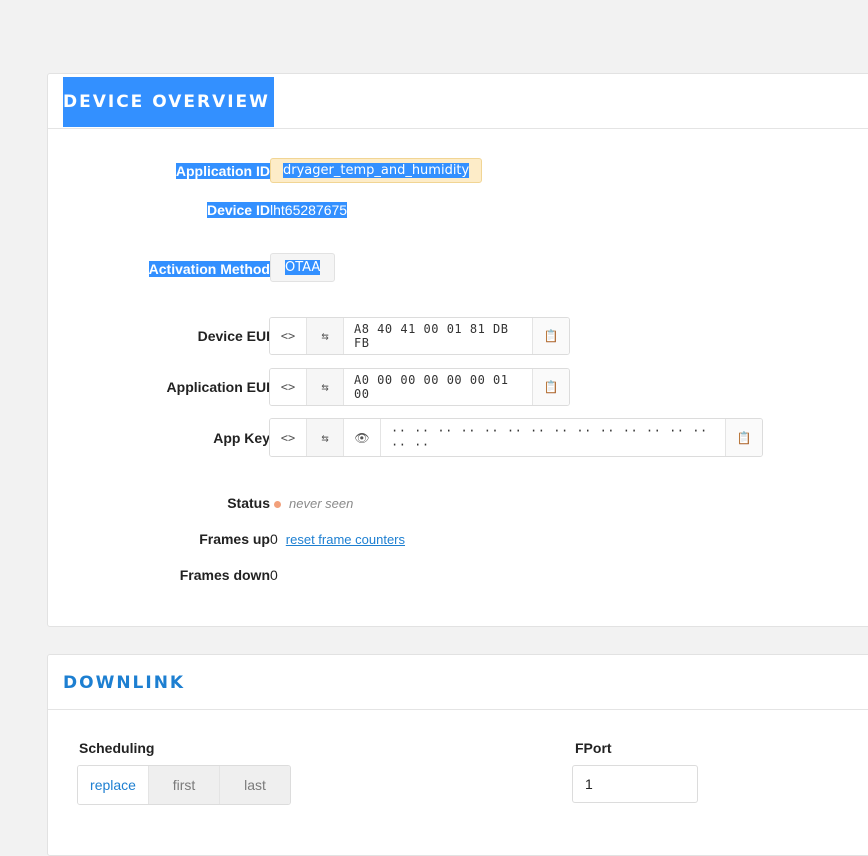 The width and height of the screenshot is (868, 856). Describe the element at coordinates (234, 539) in the screenshot. I see `frames-up-label: Frames up` at that location.